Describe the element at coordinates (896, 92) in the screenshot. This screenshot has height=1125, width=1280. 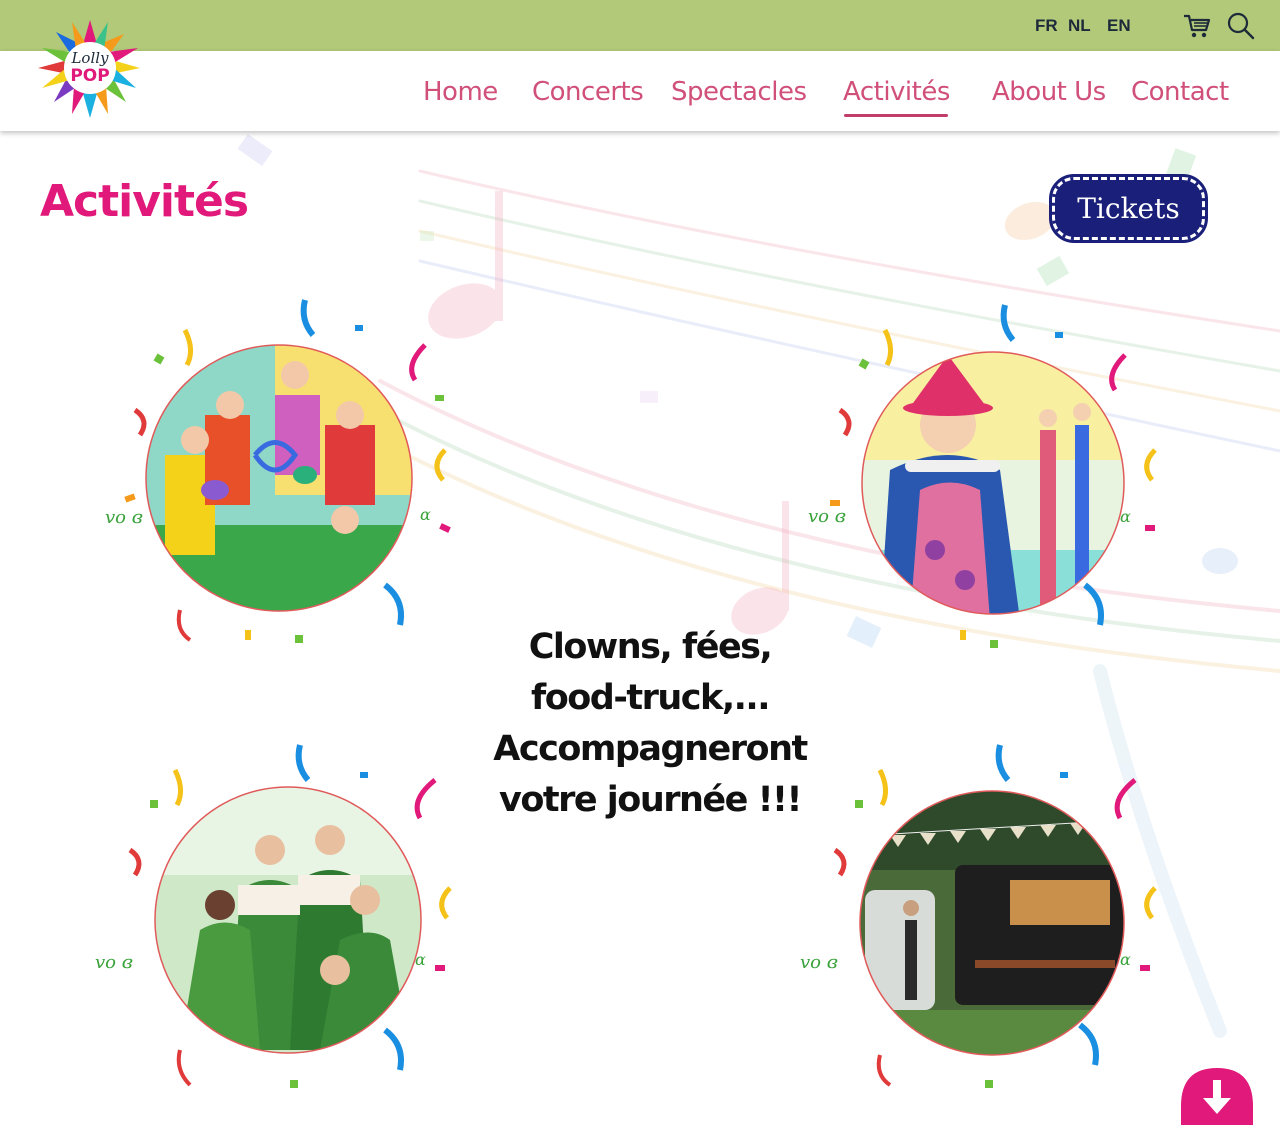
I see `nav-activites: Activités` at that location.